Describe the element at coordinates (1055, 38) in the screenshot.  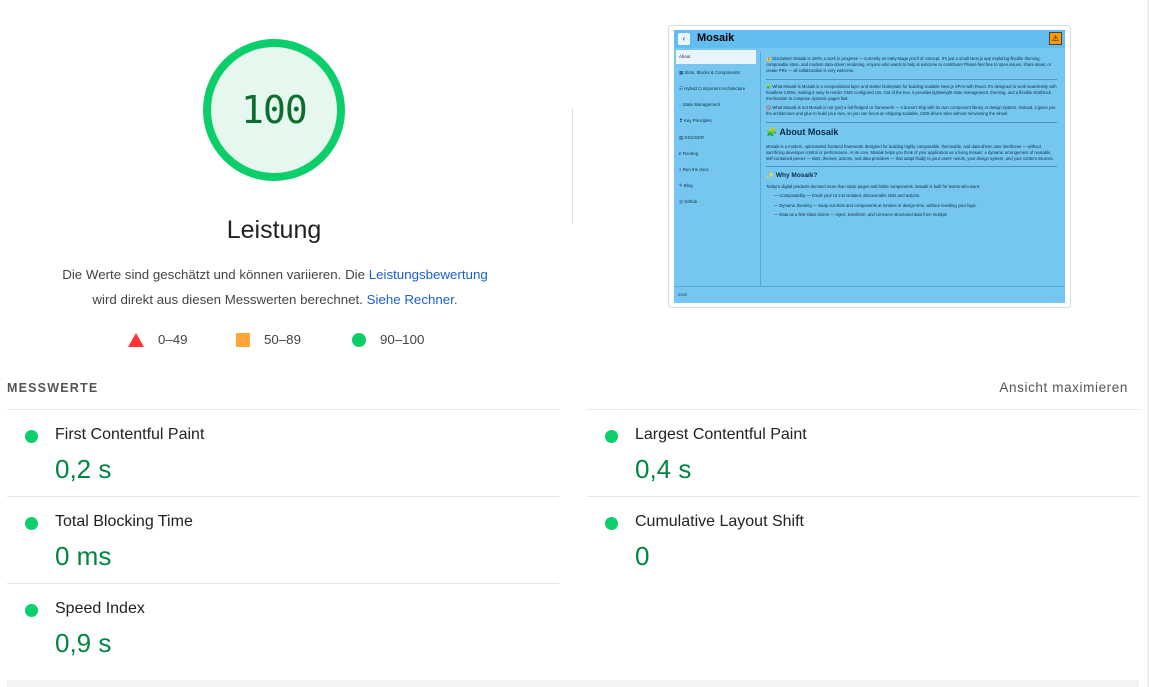
I see `warning-icon: ⚠` at that location.